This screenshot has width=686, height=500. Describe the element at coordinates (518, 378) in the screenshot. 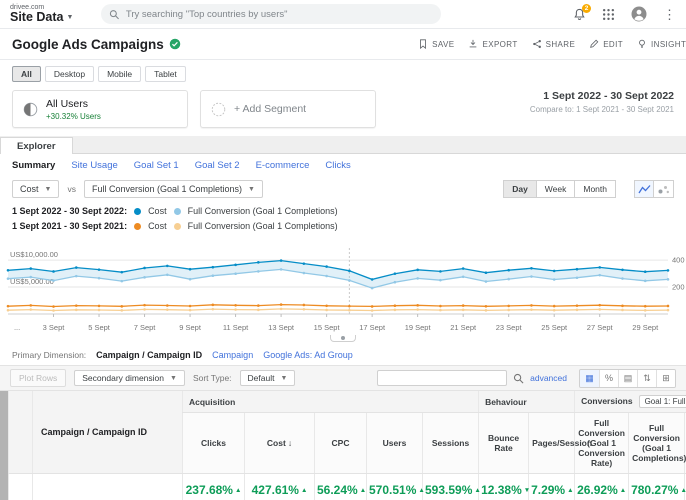

I see `table-search-icon` at that location.